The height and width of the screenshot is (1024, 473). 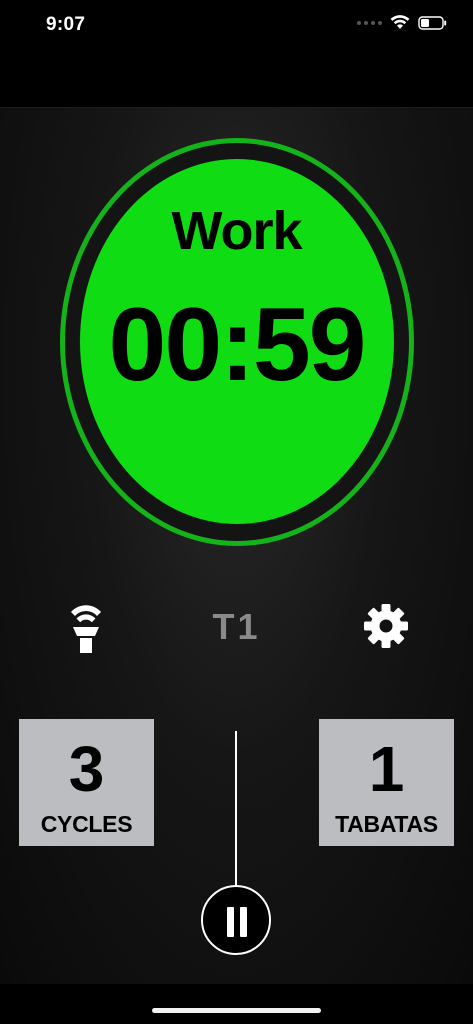 I want to click on tabatas-label: TABATAS, so click(x=386, y=824).